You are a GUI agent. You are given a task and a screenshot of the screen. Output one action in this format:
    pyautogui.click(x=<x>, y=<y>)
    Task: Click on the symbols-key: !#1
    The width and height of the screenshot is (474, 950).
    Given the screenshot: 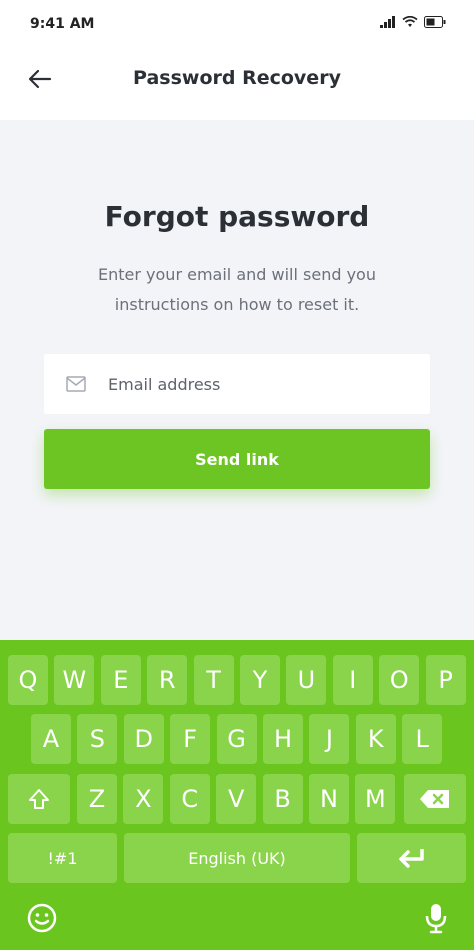 What is the action you would take?
    pyautogui.click(x=62, y=858)
    